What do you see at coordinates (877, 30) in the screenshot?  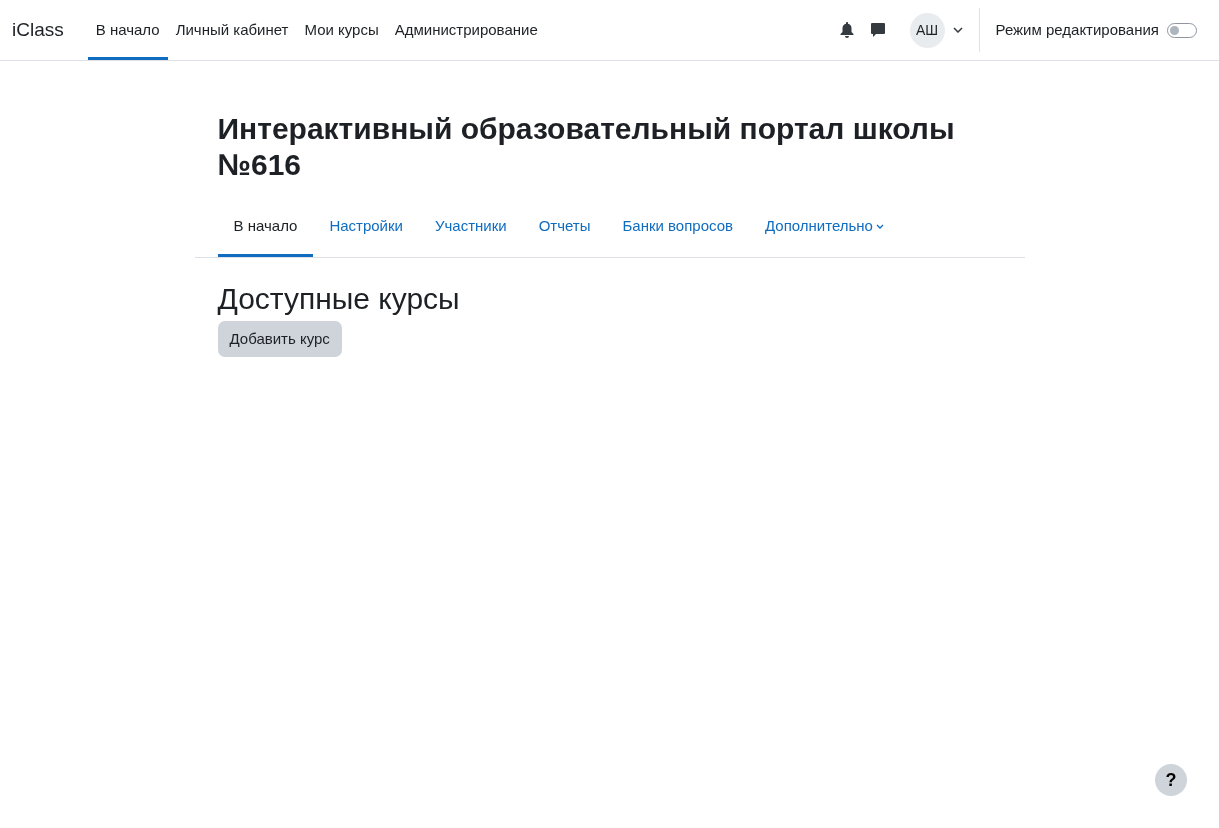 I see `chat-bubble-icon` at bounding box center [877, 30].